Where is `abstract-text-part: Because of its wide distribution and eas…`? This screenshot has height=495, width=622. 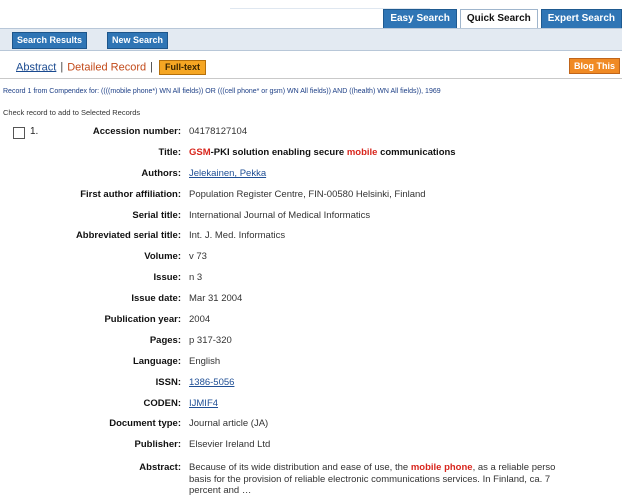
abstract-text-part: Because of its wide distribution and eas… is located at coordinates (300, 467).